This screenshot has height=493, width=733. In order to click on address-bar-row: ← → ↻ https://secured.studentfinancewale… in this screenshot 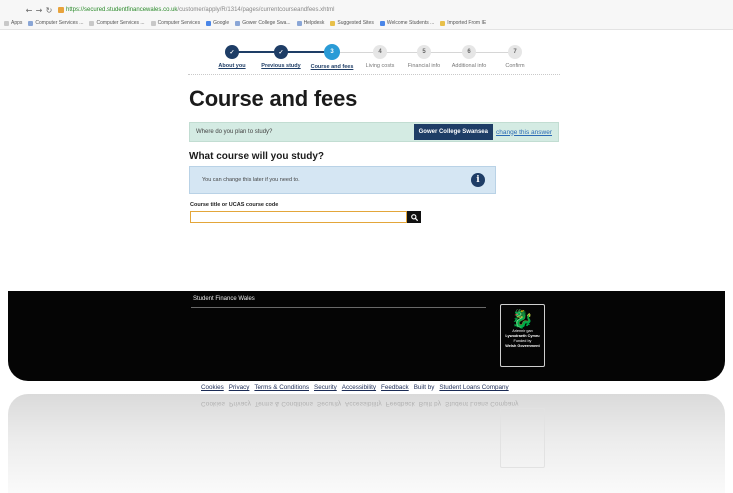, I will do `click(366, 10)`.